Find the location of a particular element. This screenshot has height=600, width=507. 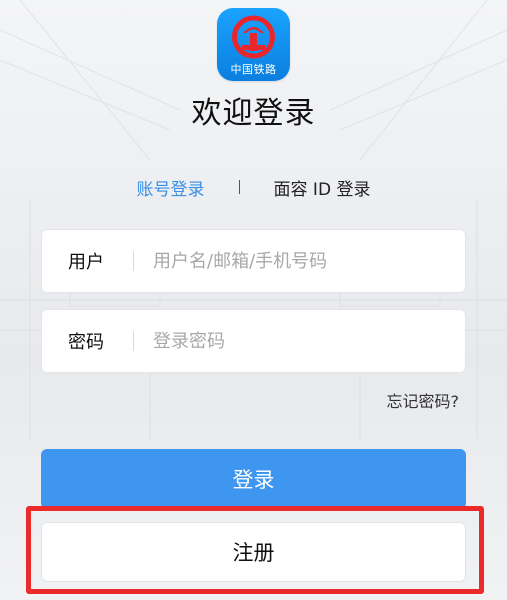

login-button: 登录 is located at coordinates (253, 479).